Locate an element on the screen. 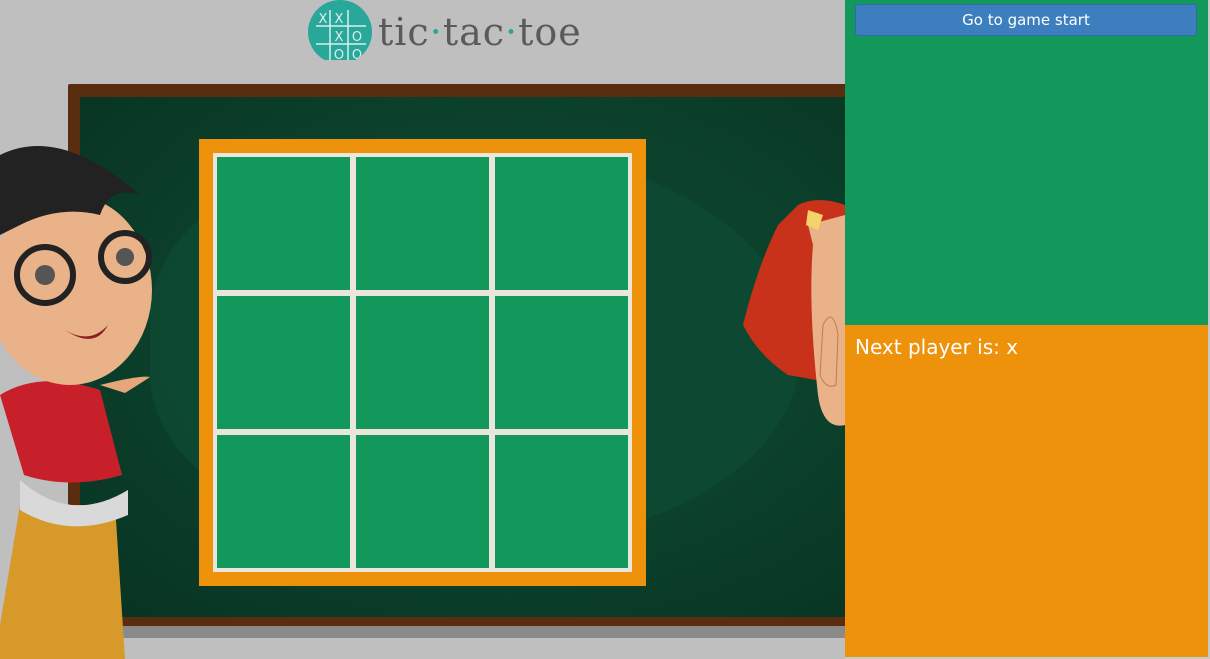 This screenshot has height=659, width=1210. girl-character-illustration is located at coordinates (794, 313).